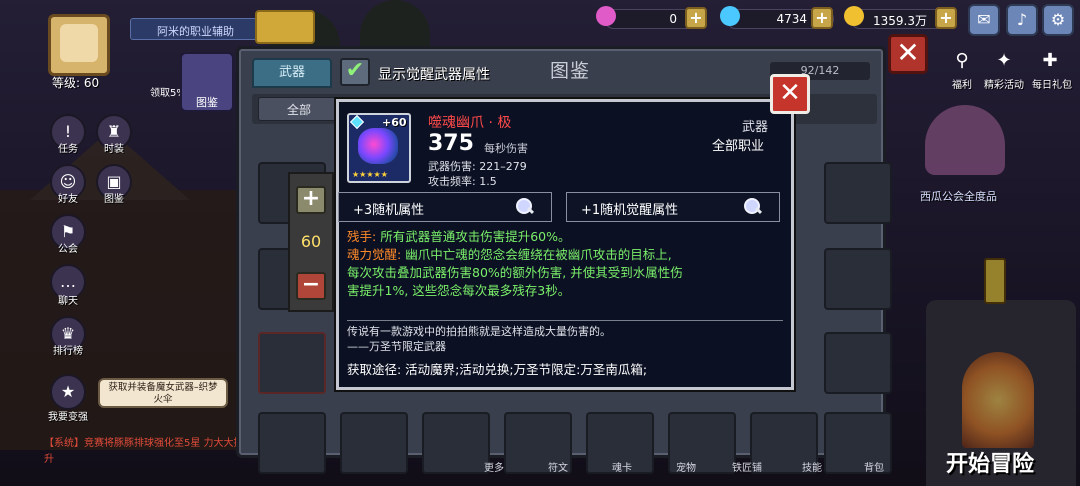  I want to click on weapon-damage: 武器伤害: 221–279, so click(477, 166).